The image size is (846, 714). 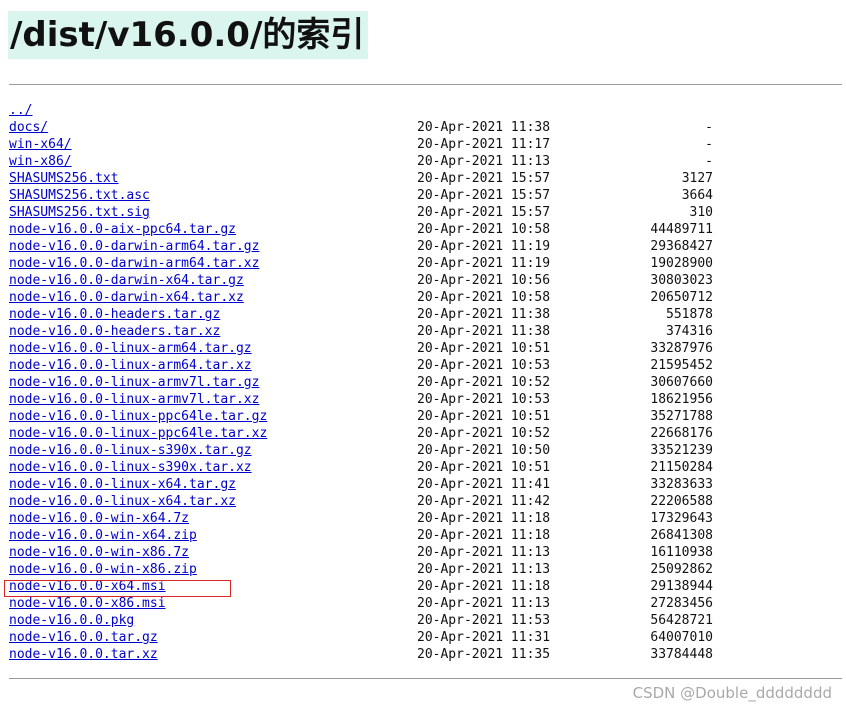 I want to click on file-link: node-v16.0.0-linux-arm64.tar.gz, so click(x=130, y=348).